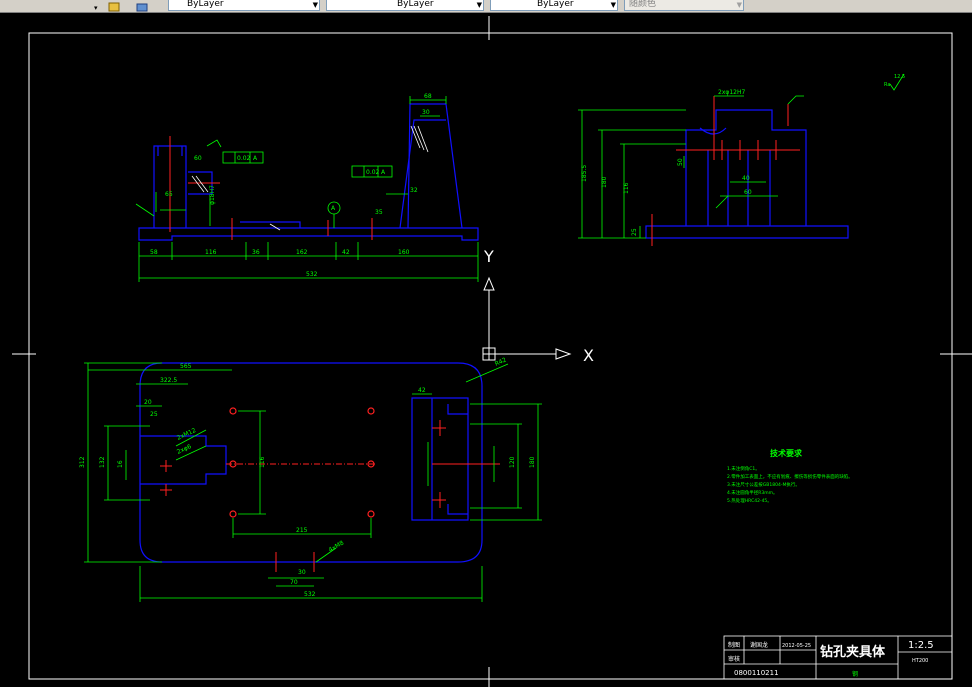 The width and height of the screenshot is (972, 687). Describe the element at coordinates (853, 652) in the screenshot. I see `part-name: 钻孔夹具体` at that location.